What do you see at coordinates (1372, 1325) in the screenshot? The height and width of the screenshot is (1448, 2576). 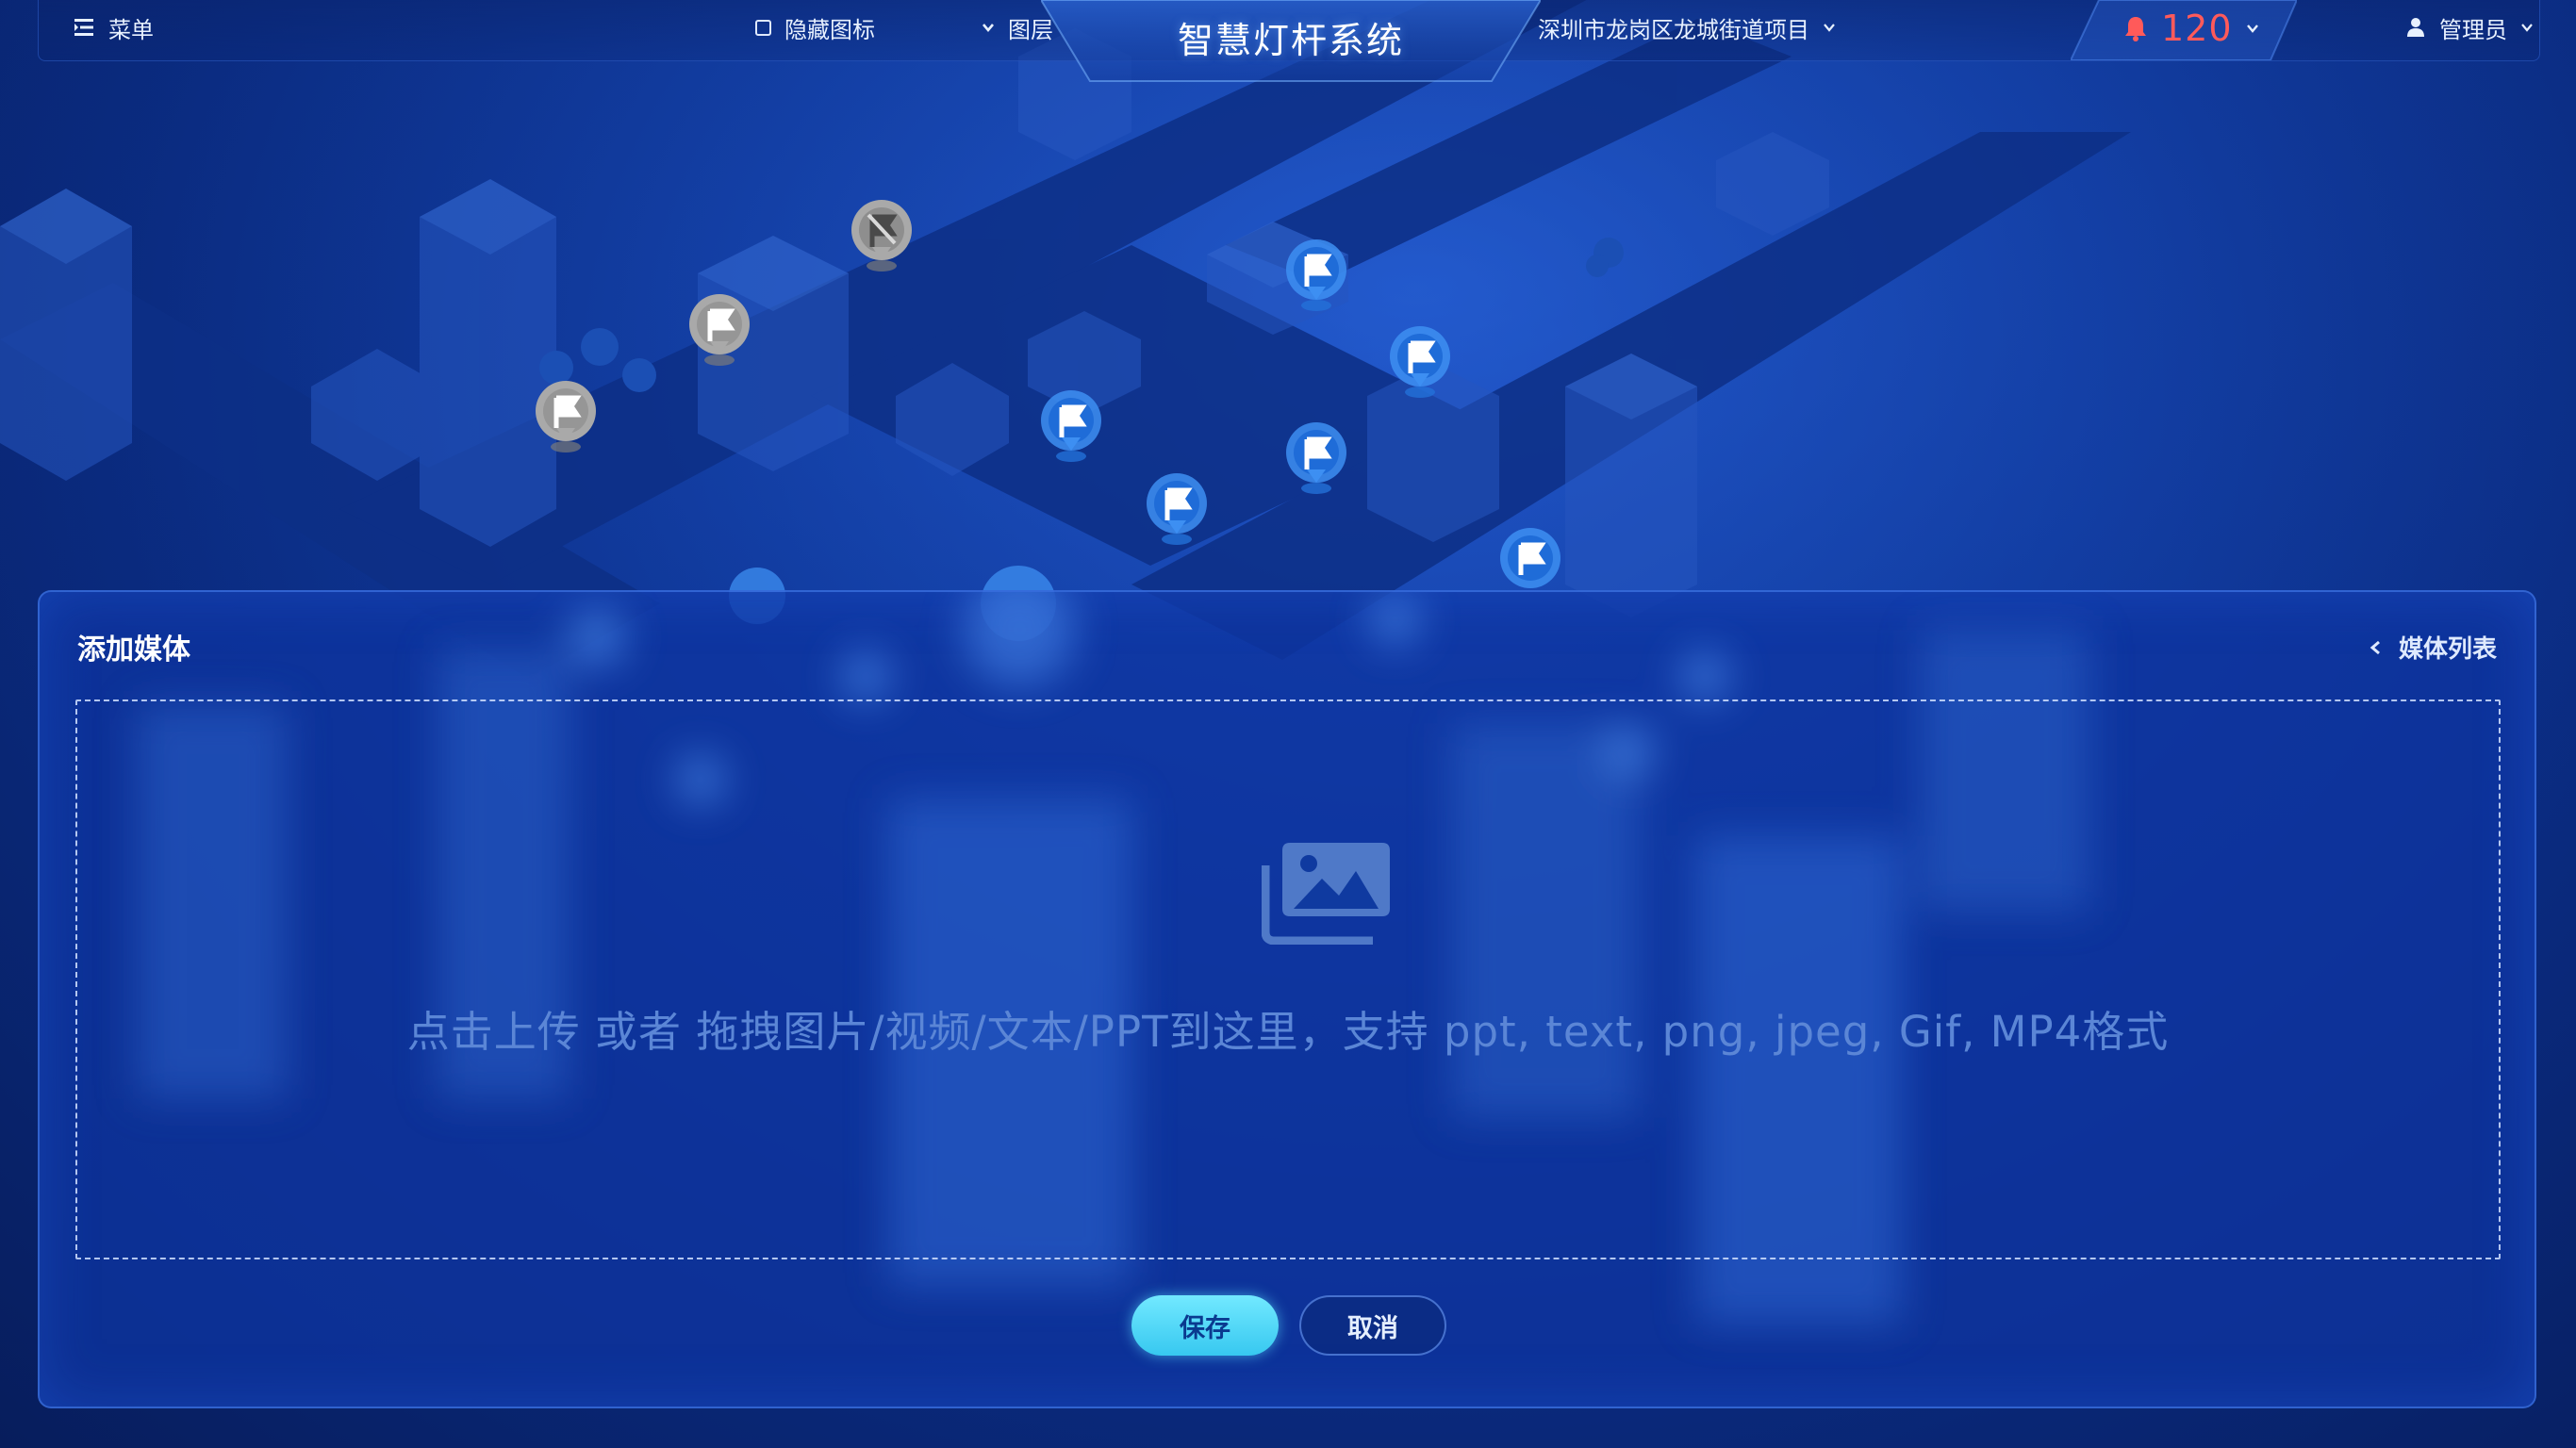 I see `cancel-button: 取消` at bounding box center [1372, 1325].